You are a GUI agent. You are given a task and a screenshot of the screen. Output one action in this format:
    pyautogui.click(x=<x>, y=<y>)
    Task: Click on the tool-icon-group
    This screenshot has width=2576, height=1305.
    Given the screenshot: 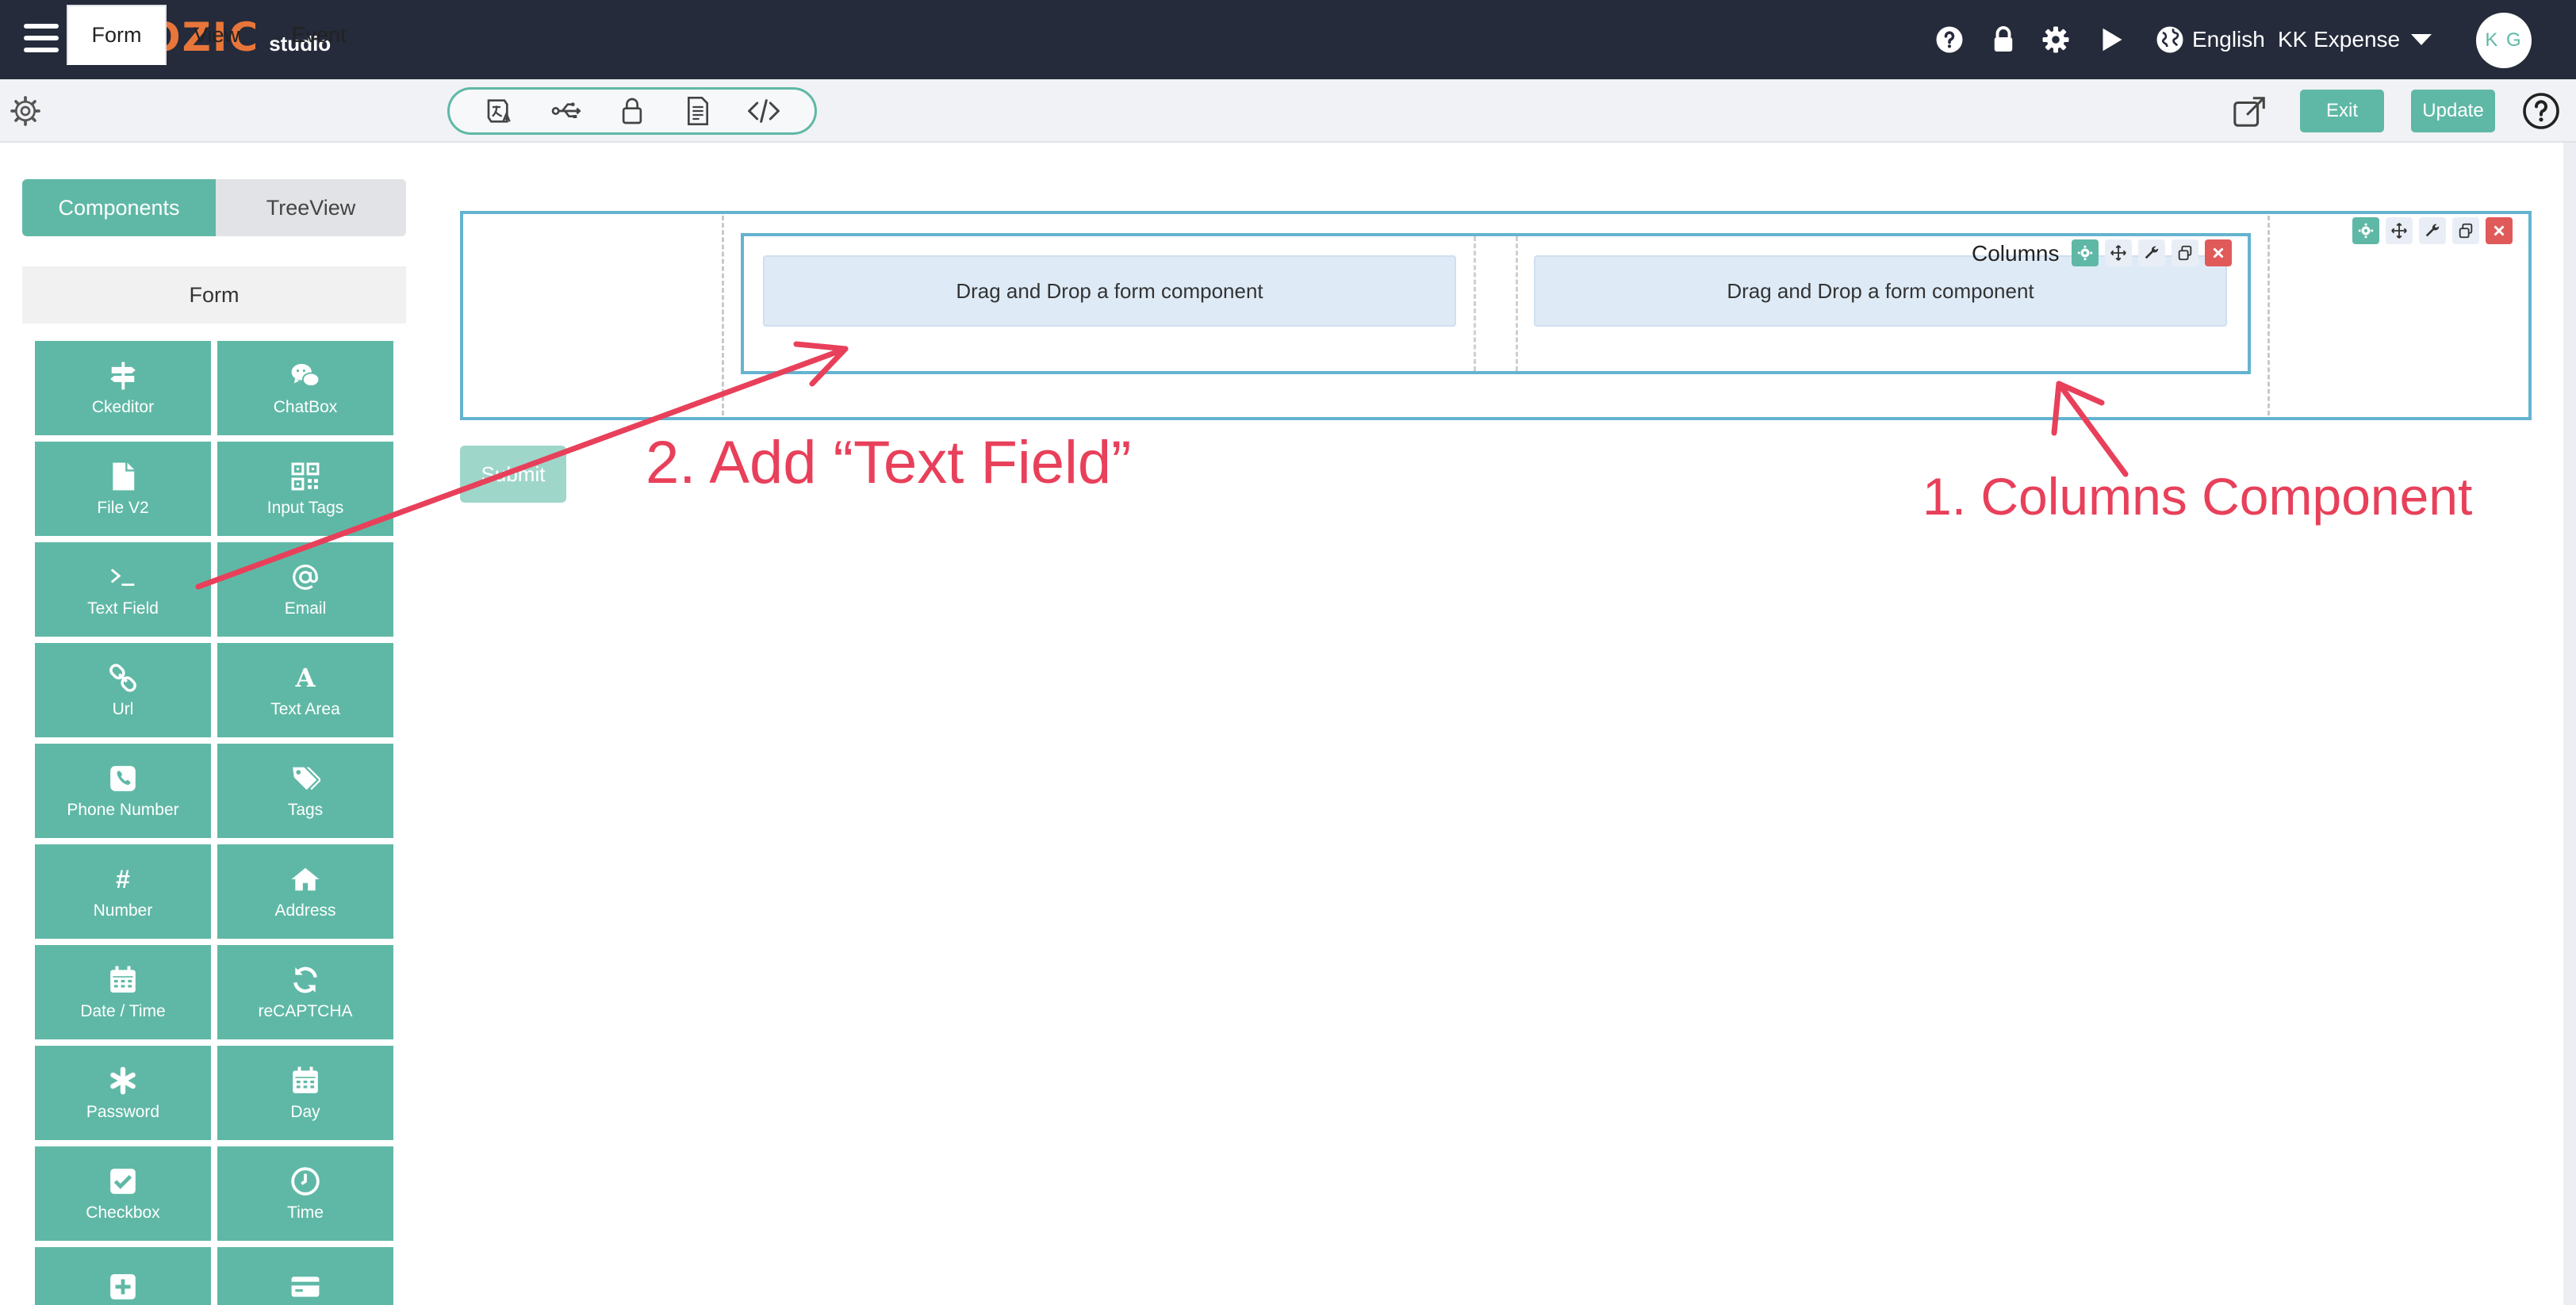 What is the action you would take?
    pyautogui.click(x=632, y=111)
    